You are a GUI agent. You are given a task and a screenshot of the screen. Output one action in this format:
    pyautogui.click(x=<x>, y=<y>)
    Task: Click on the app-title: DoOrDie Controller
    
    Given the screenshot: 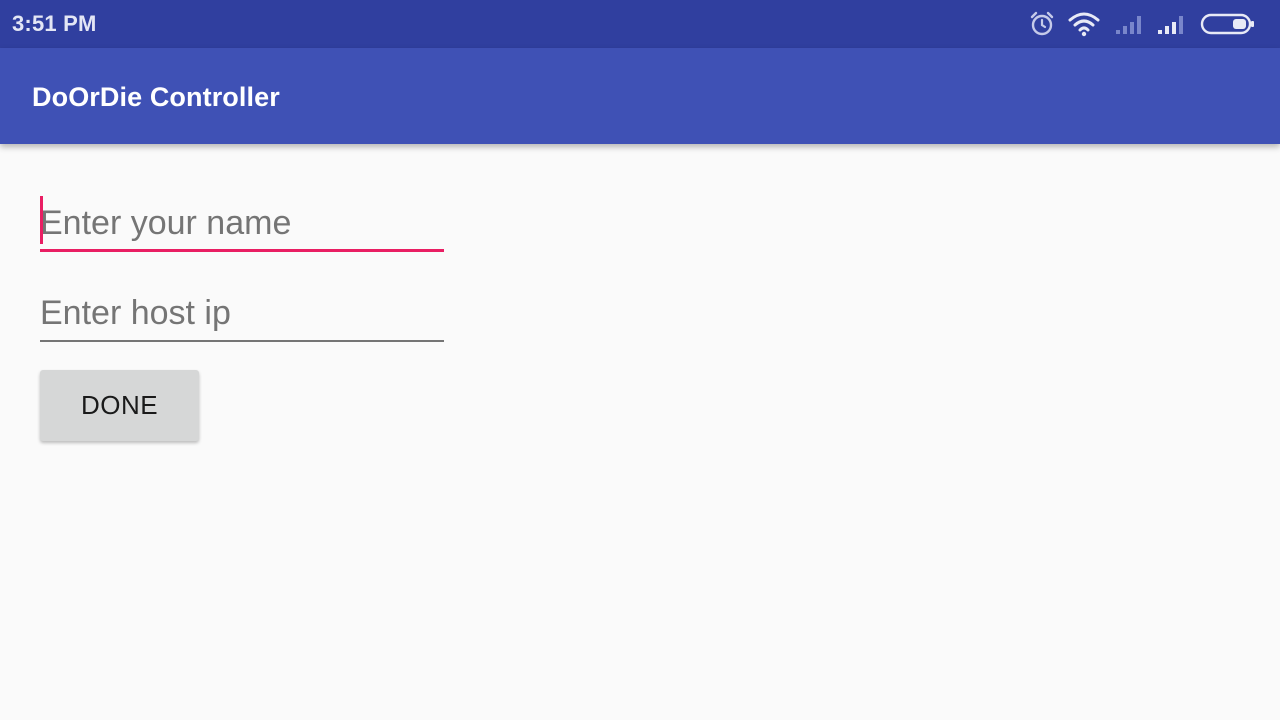 What is the action you would take?
    pyautogui.click(x=156, y=97)
    